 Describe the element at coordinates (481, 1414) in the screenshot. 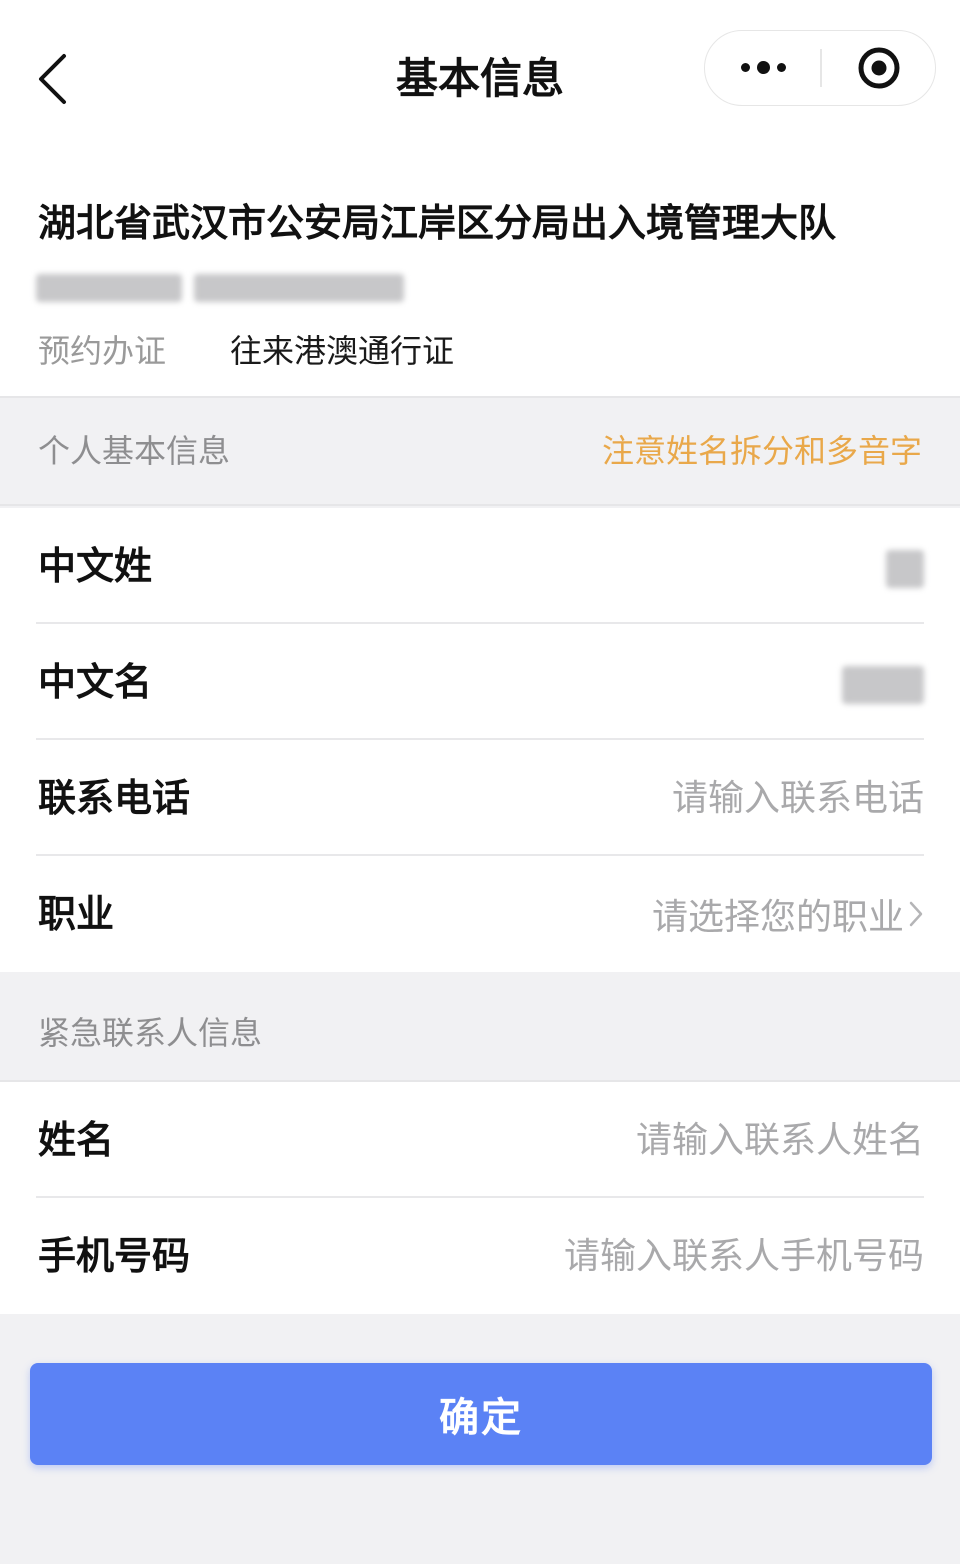

I see `confirm-button: 确定` at that location.